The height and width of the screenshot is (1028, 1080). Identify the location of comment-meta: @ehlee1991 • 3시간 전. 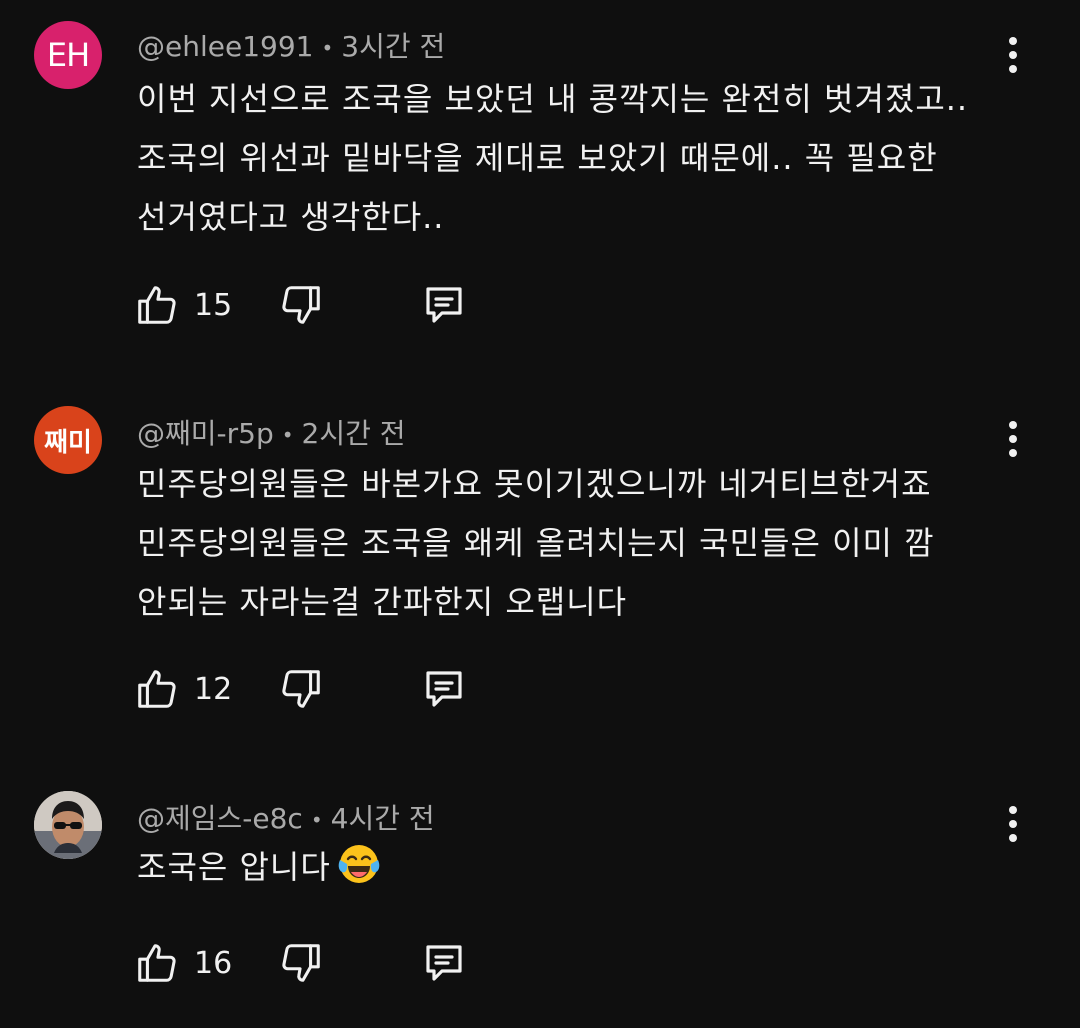
(291, 45).